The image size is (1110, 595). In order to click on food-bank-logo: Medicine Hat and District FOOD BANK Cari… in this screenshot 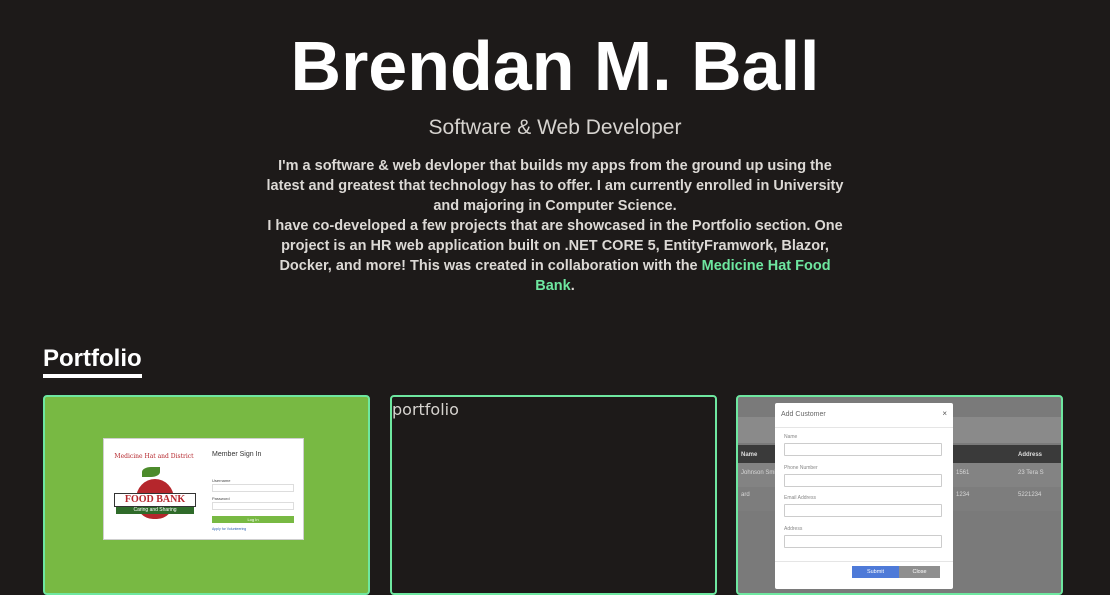, I will do `click(154, 489)`.